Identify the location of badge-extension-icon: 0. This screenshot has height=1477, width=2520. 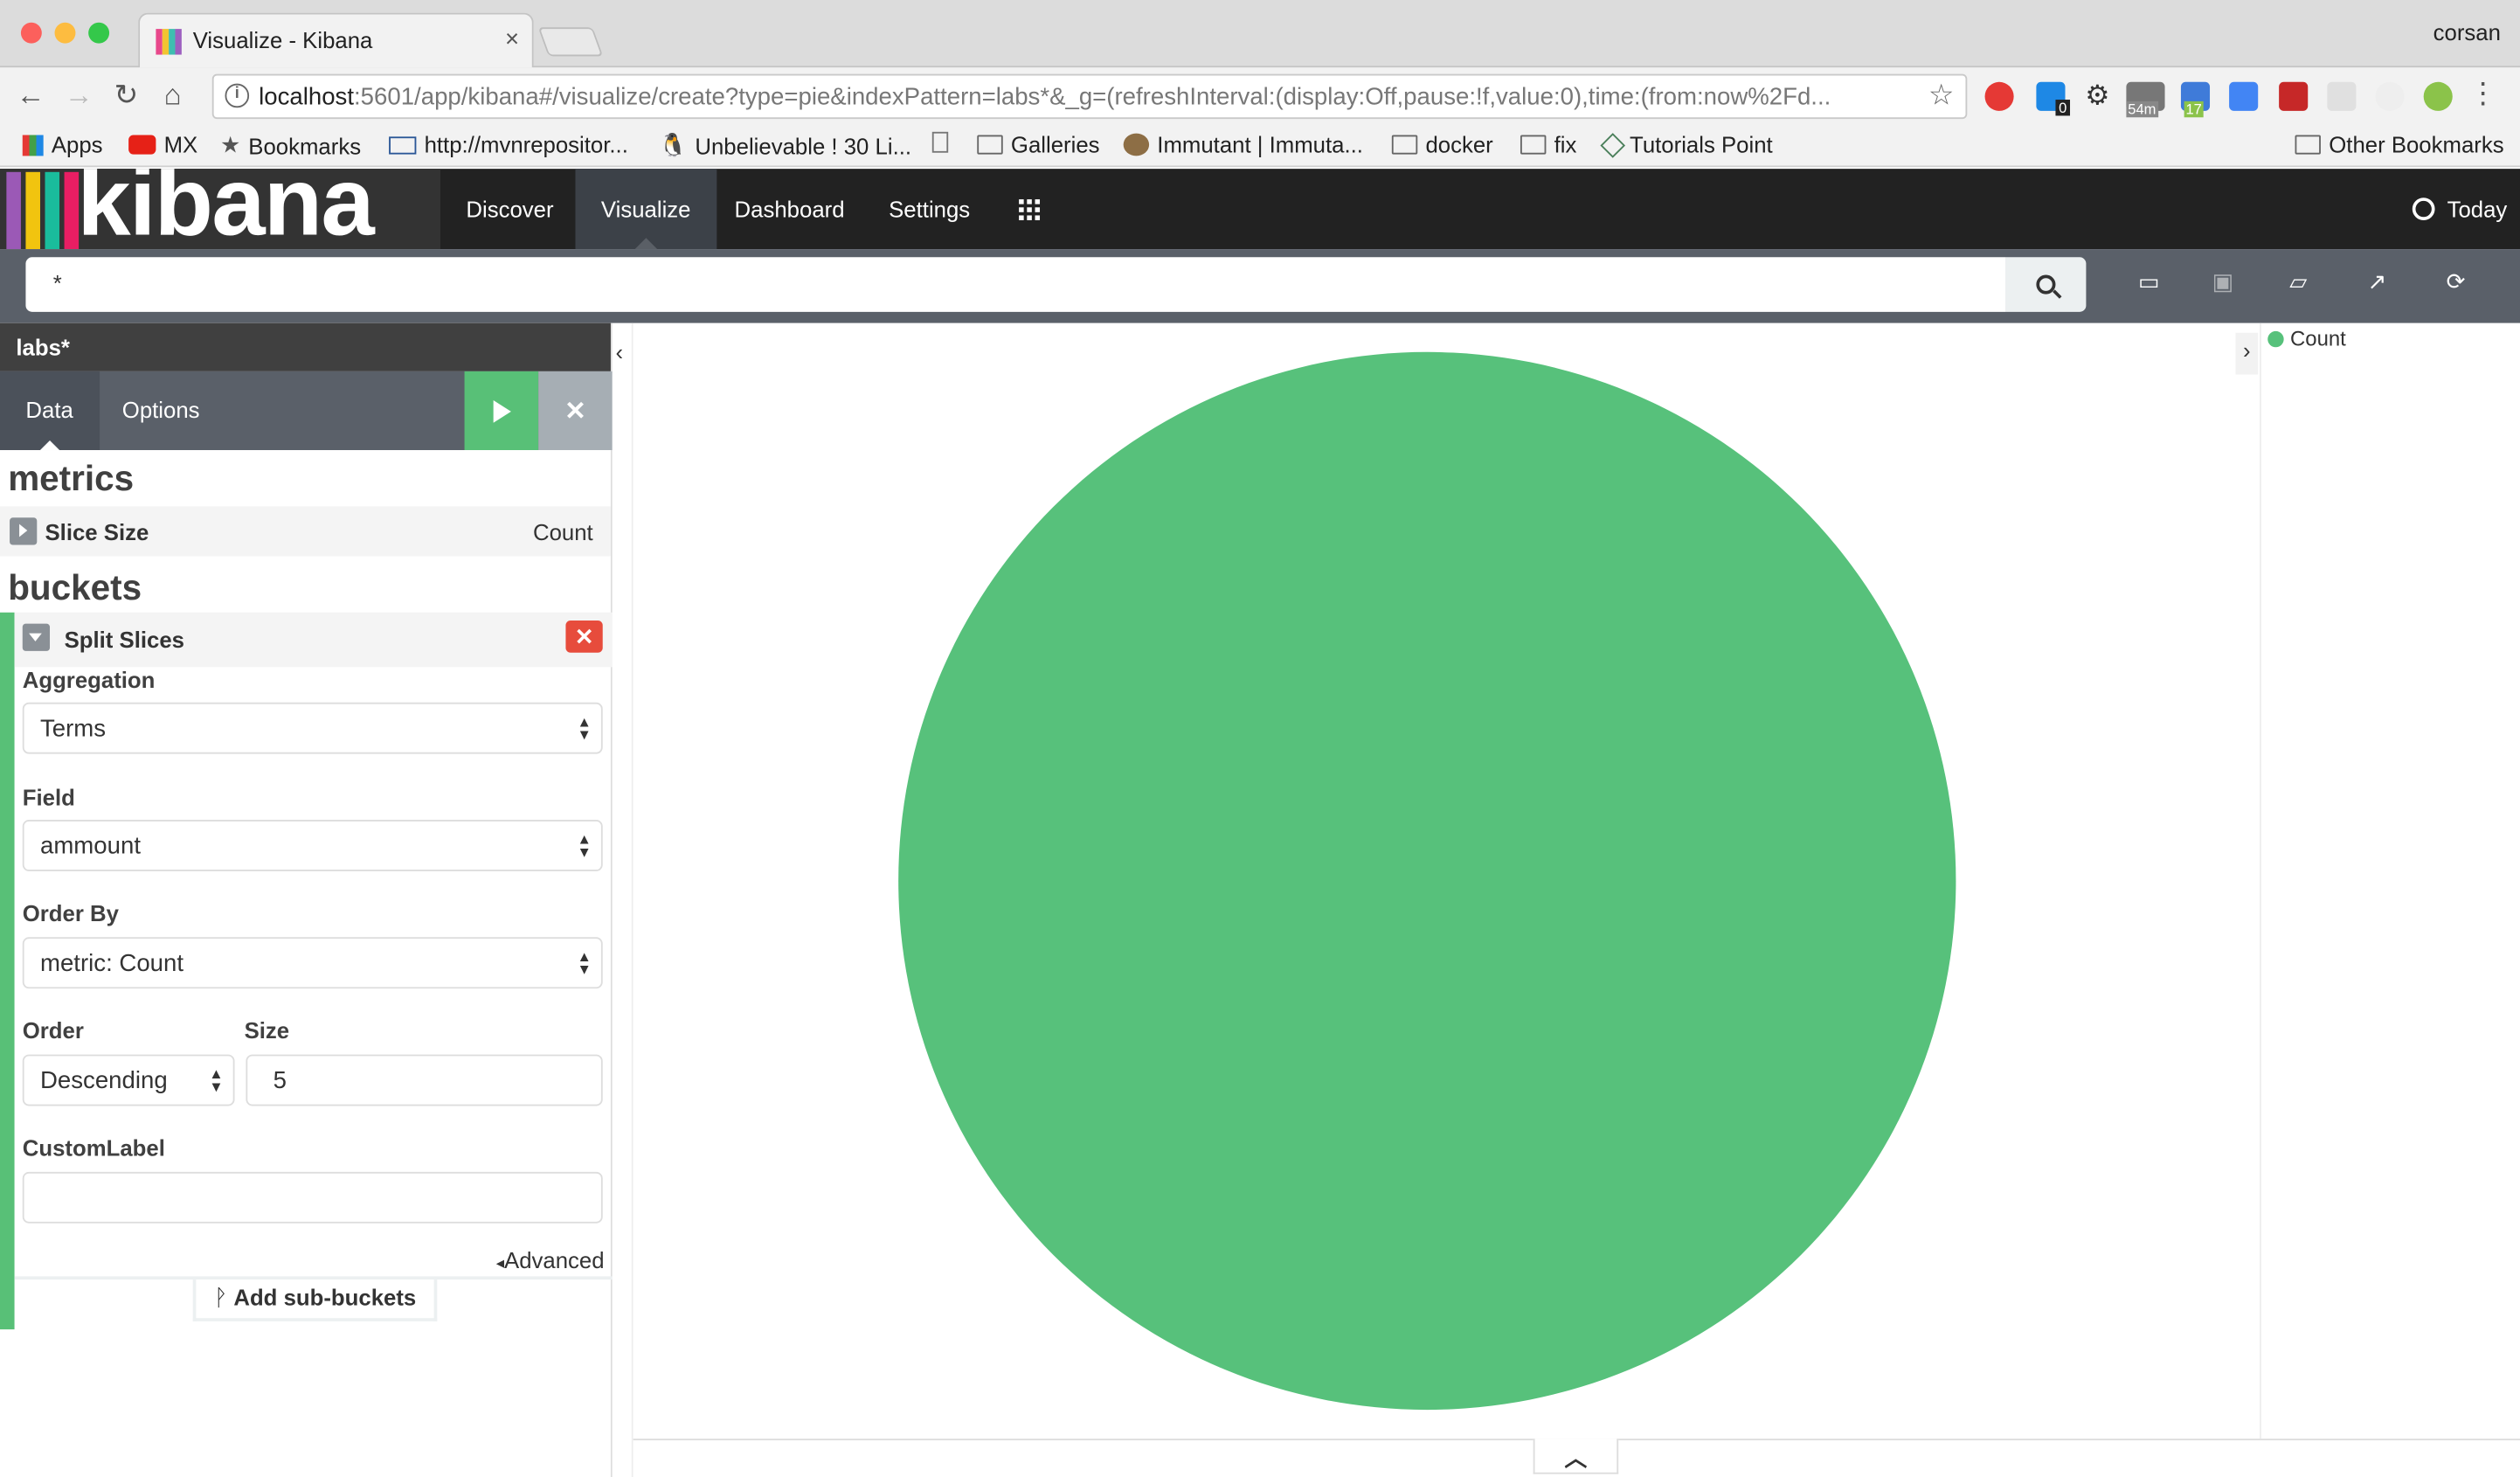
(2053, 98).